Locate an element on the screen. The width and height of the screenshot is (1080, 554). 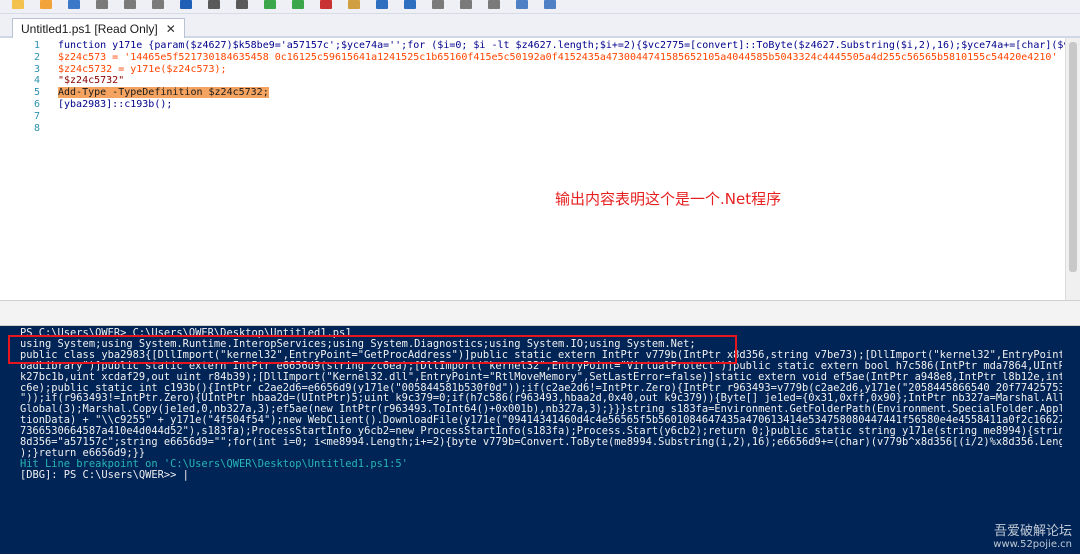
code-line: Add-Type -TypeDefinition $z24c5732; is located at coordinates (564, 93).